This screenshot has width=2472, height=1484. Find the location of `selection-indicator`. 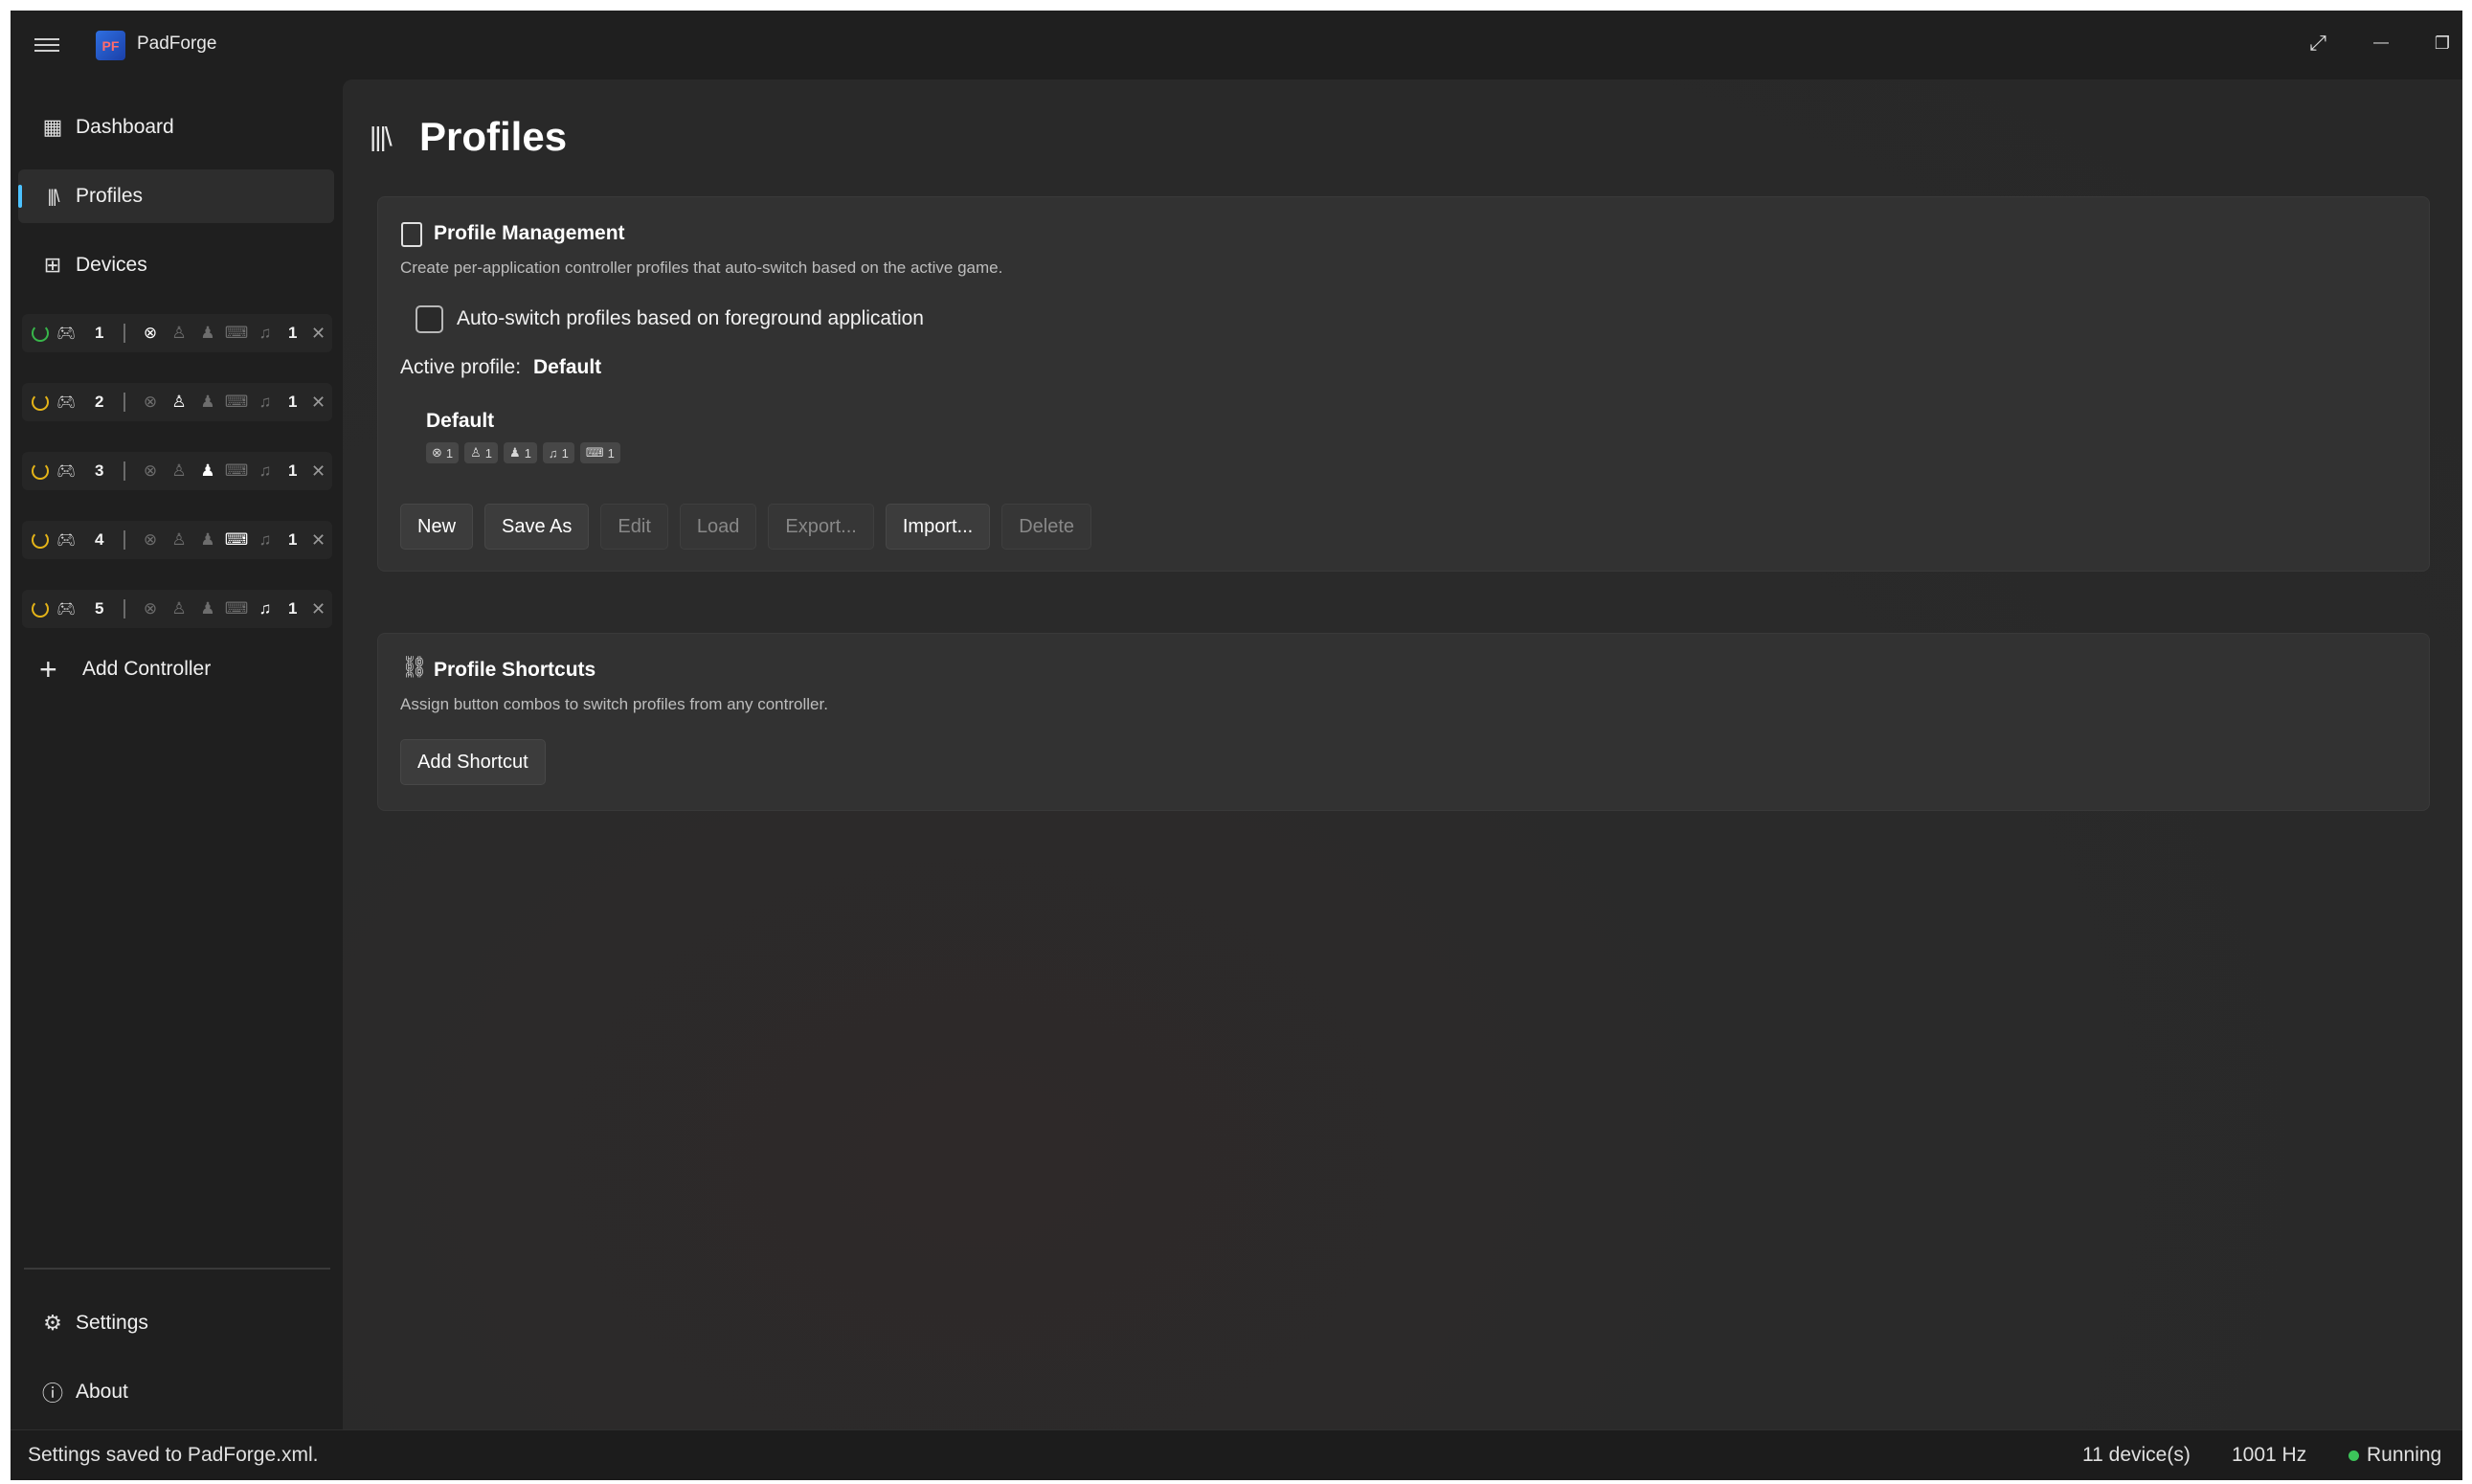

selection-indicator is located at coordinates (20, 196).